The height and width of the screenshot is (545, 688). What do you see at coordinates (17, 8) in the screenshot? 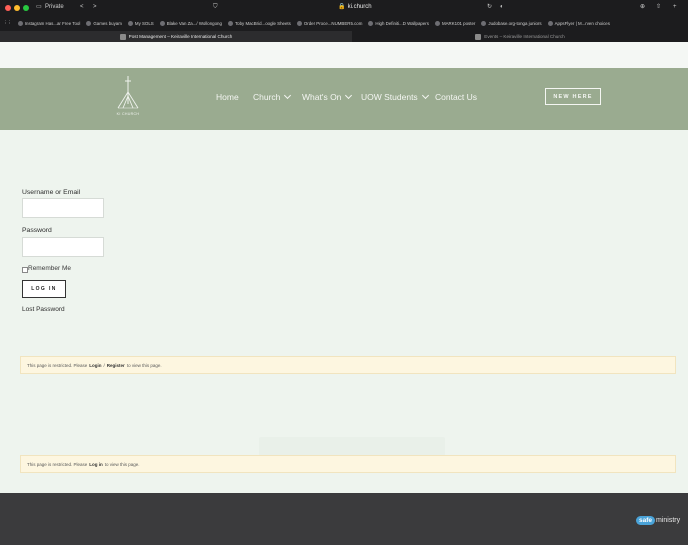
I see `minimize-window-button` at bounding box center [17, 8].